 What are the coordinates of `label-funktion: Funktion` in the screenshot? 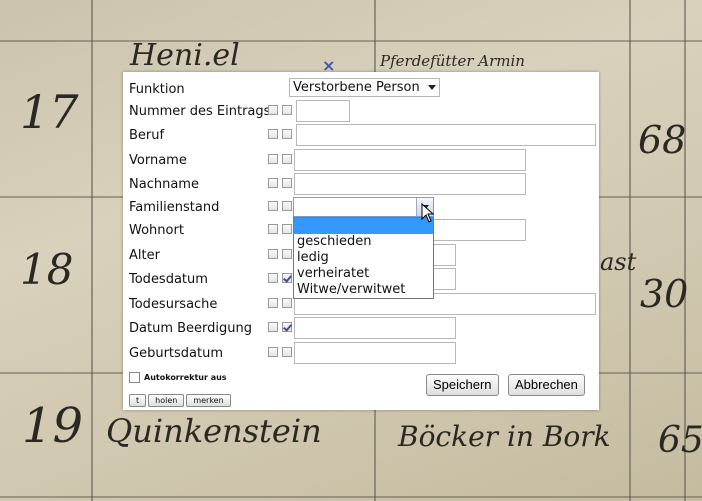 It's located at (157, 89).